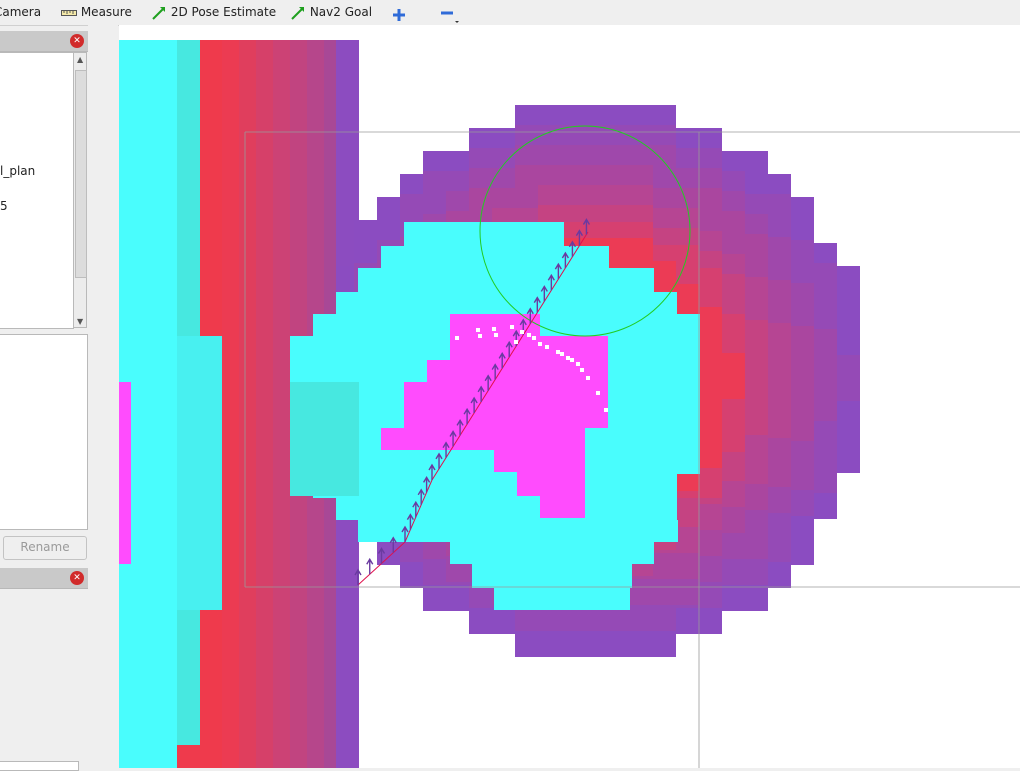  Describe the element at coordinates (80, 59) in the screenshot. I see `scroll-up-icon: ▲` at that location.